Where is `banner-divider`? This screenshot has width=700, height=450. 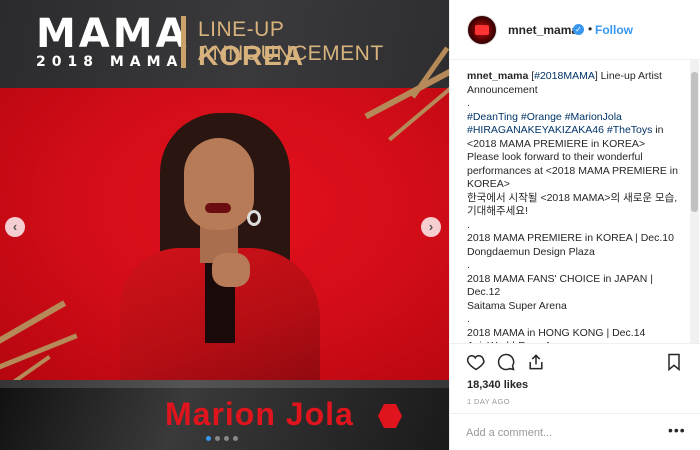 banner-divider is located at coordinates (183, 42).